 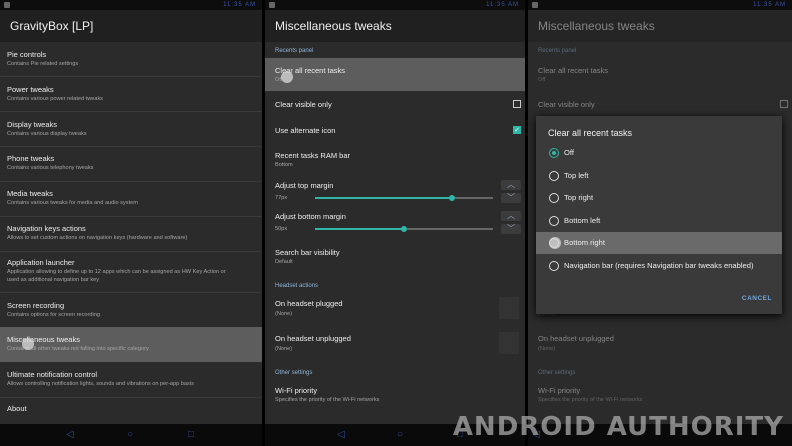 What do you see at coordinates (395, 130) in the screenshot?
I see `pref-use-alternate-icon: Use alternate icon ✓` at bounding box center [395, 130].